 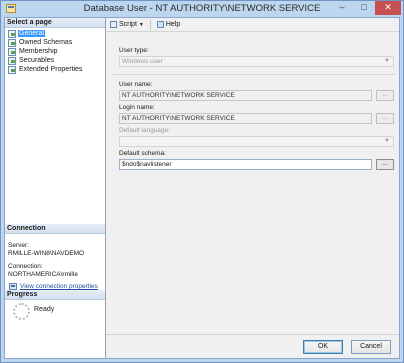 I want to click on connection-properties-icon, so click(x=13, y=286).